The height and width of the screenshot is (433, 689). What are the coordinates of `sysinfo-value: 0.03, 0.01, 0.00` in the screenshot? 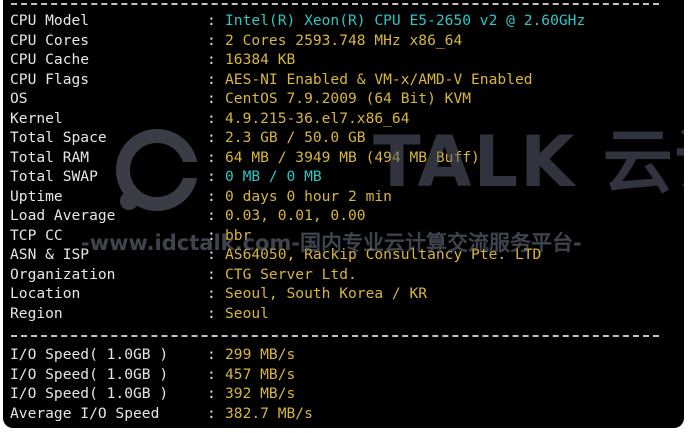 It's located at (295, 215).